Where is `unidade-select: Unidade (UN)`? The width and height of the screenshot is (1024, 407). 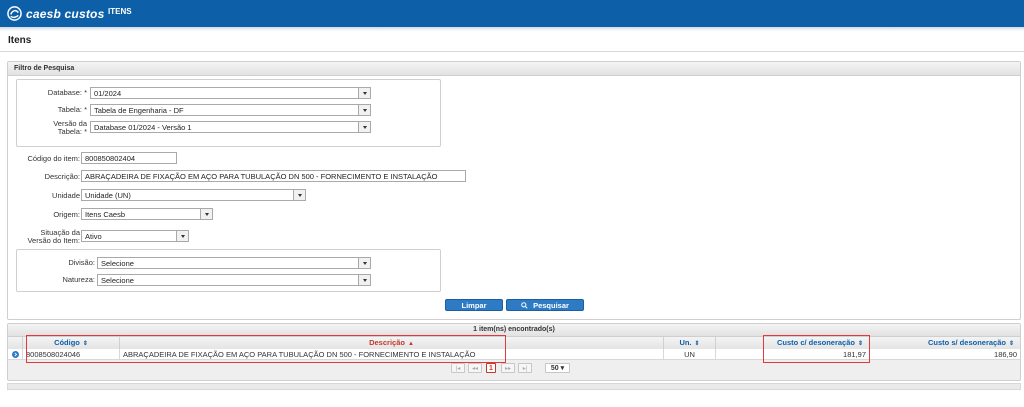
unidade-select: Unidade (UN) is located at coordinates (193, 195).